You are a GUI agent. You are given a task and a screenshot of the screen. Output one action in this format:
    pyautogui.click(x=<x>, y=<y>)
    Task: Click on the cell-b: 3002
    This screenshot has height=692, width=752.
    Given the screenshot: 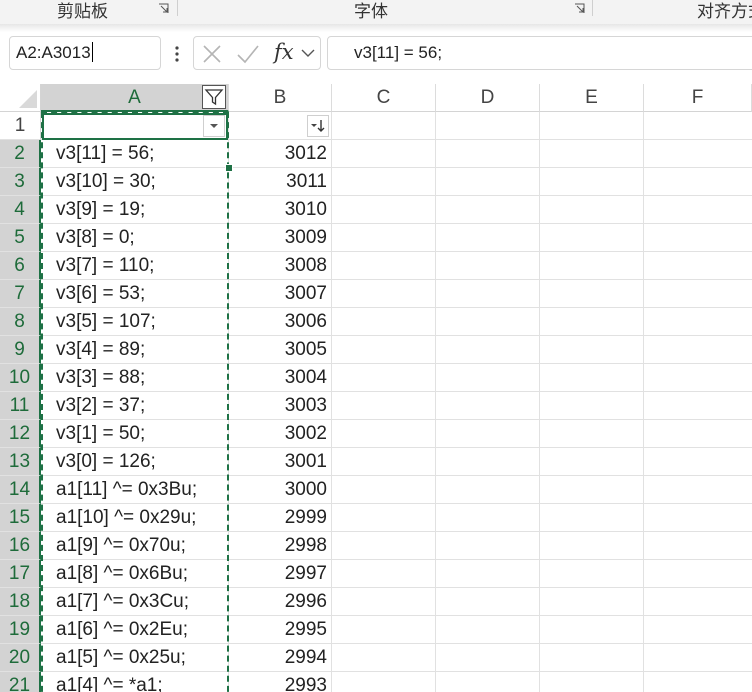 What is the action you would take?
    pyautogui.click(x=277, y=434)
    